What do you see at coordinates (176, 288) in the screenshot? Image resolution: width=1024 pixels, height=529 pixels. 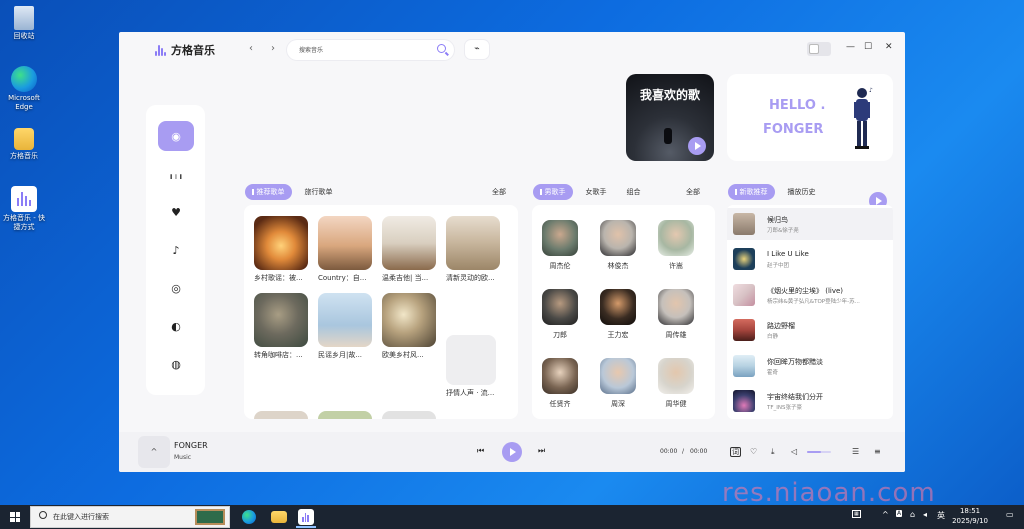 I see `sidebar-radar-icon: ◎` at bounding box center [176, 288].